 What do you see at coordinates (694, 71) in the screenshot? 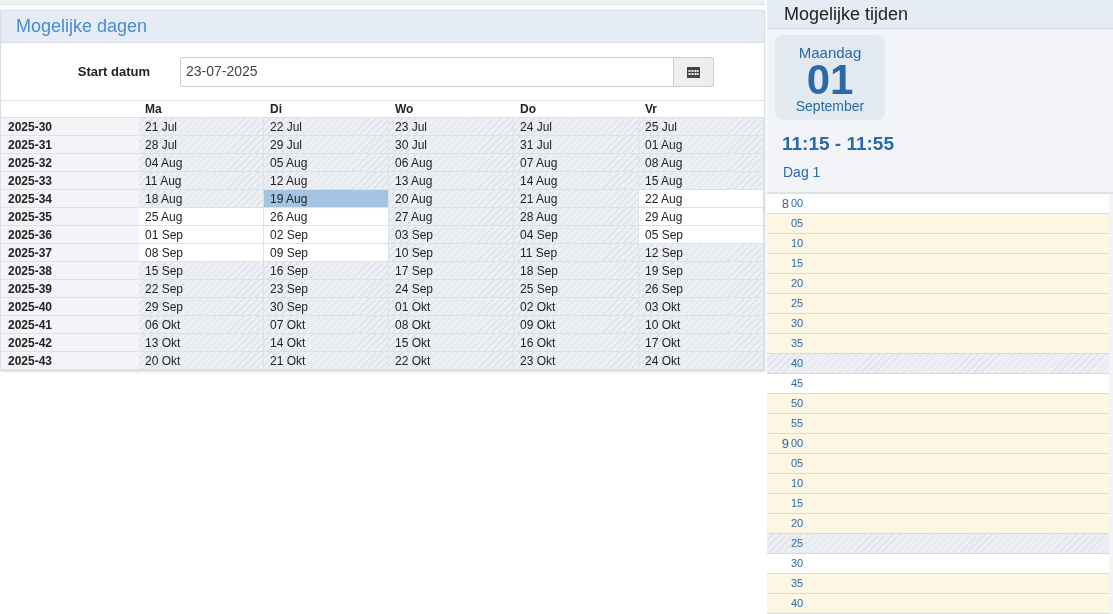
I see `calendar-button` at bounding box center [694, 71].